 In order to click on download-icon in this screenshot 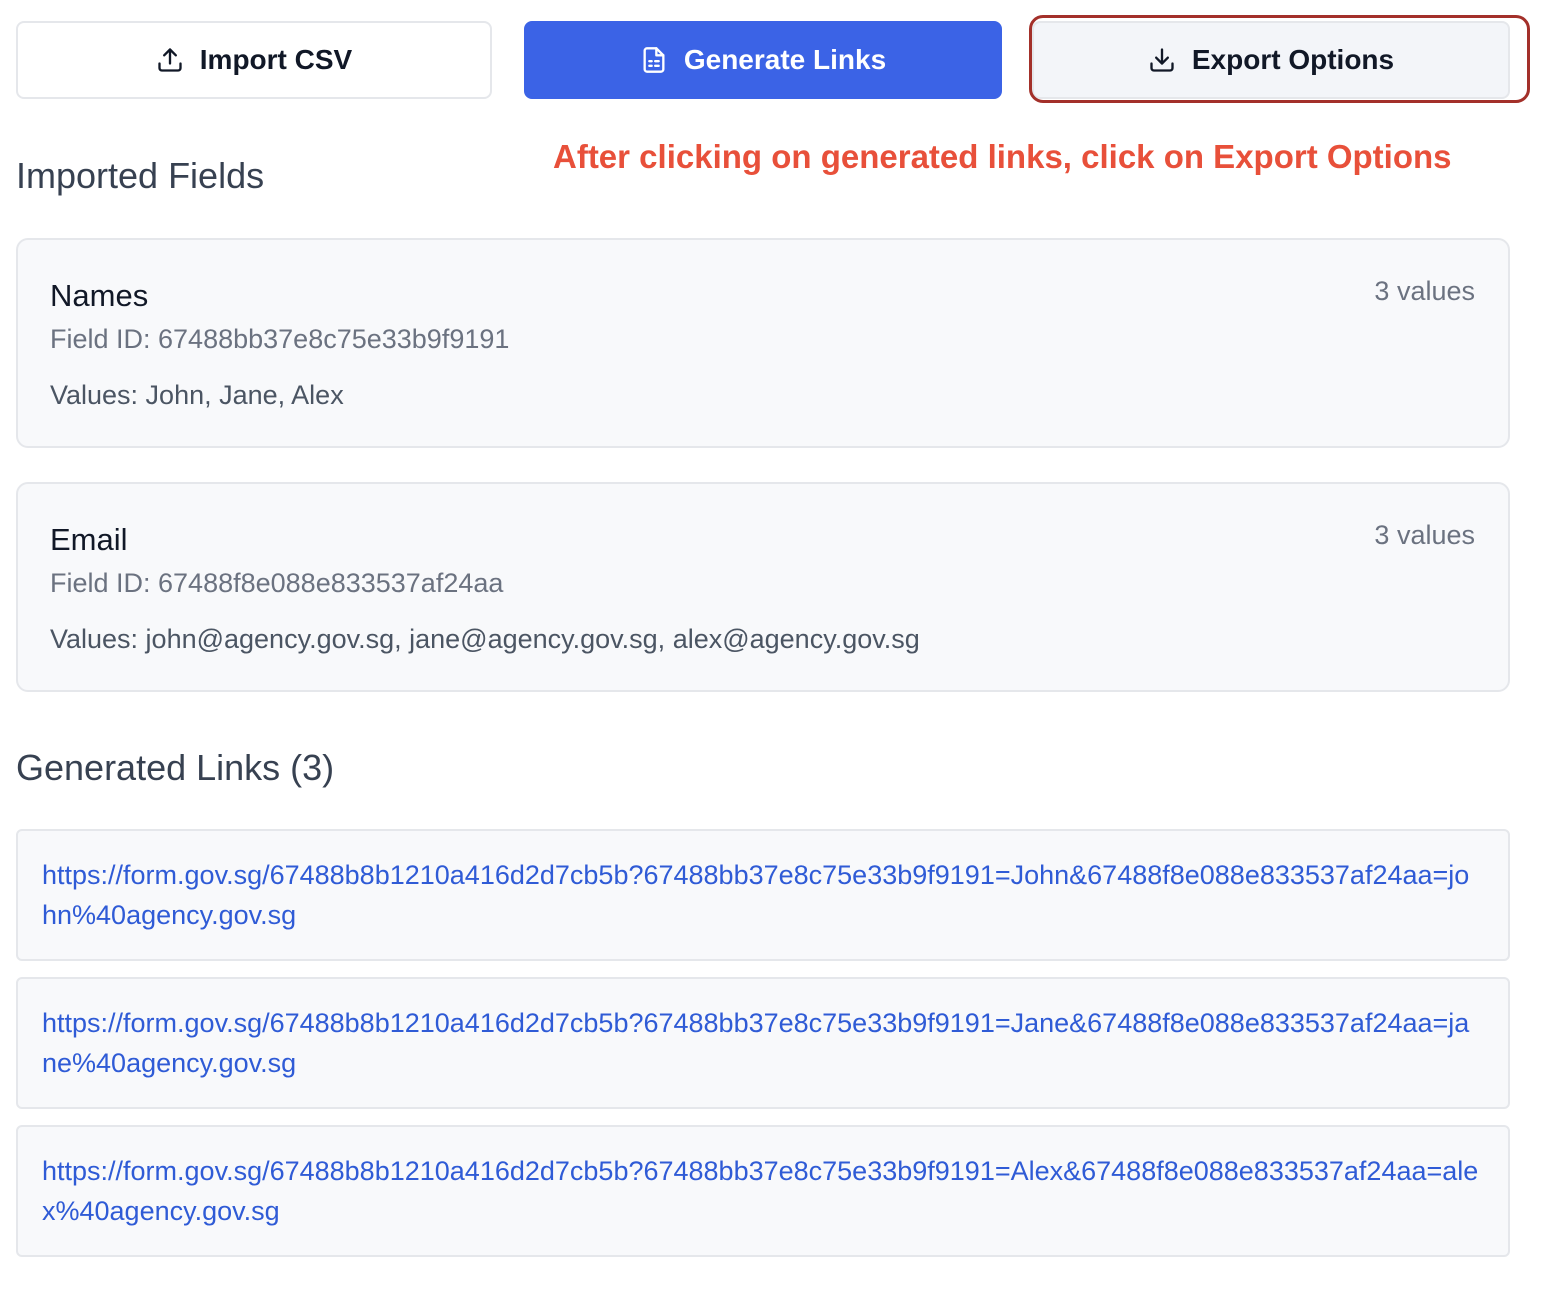, I will do `click(1162, 60)`.